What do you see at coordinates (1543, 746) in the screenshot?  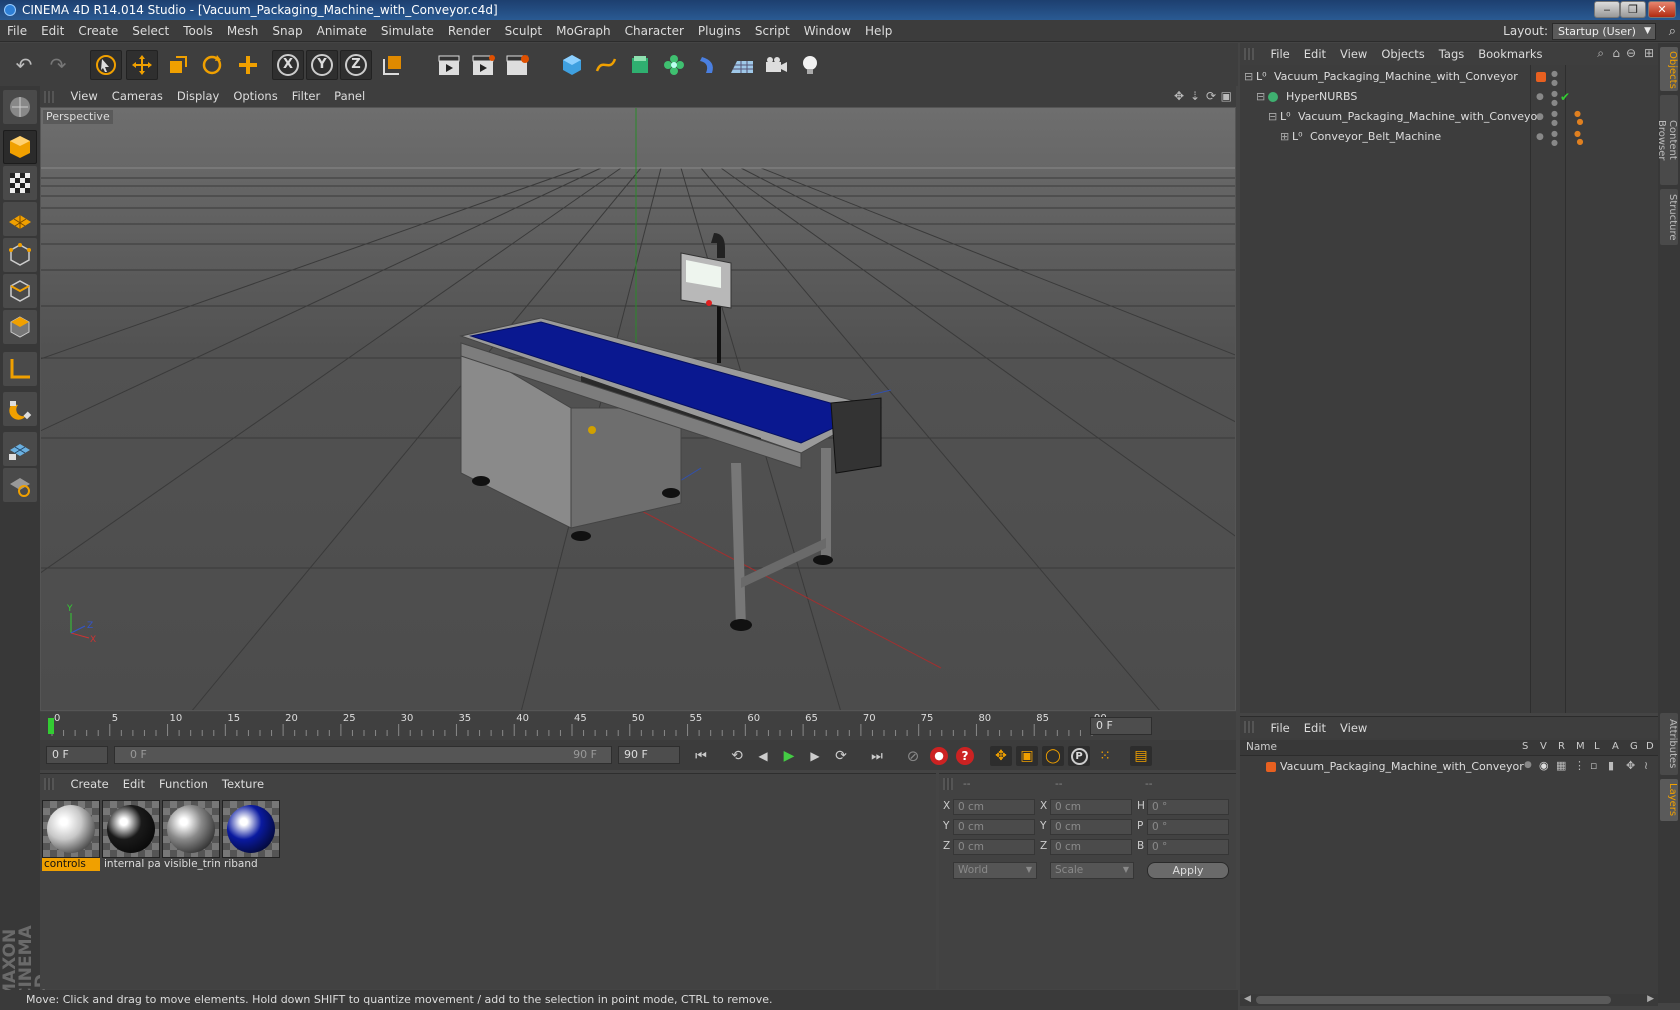 I see `view-column-header: V` at bounding box center [1543, 746].